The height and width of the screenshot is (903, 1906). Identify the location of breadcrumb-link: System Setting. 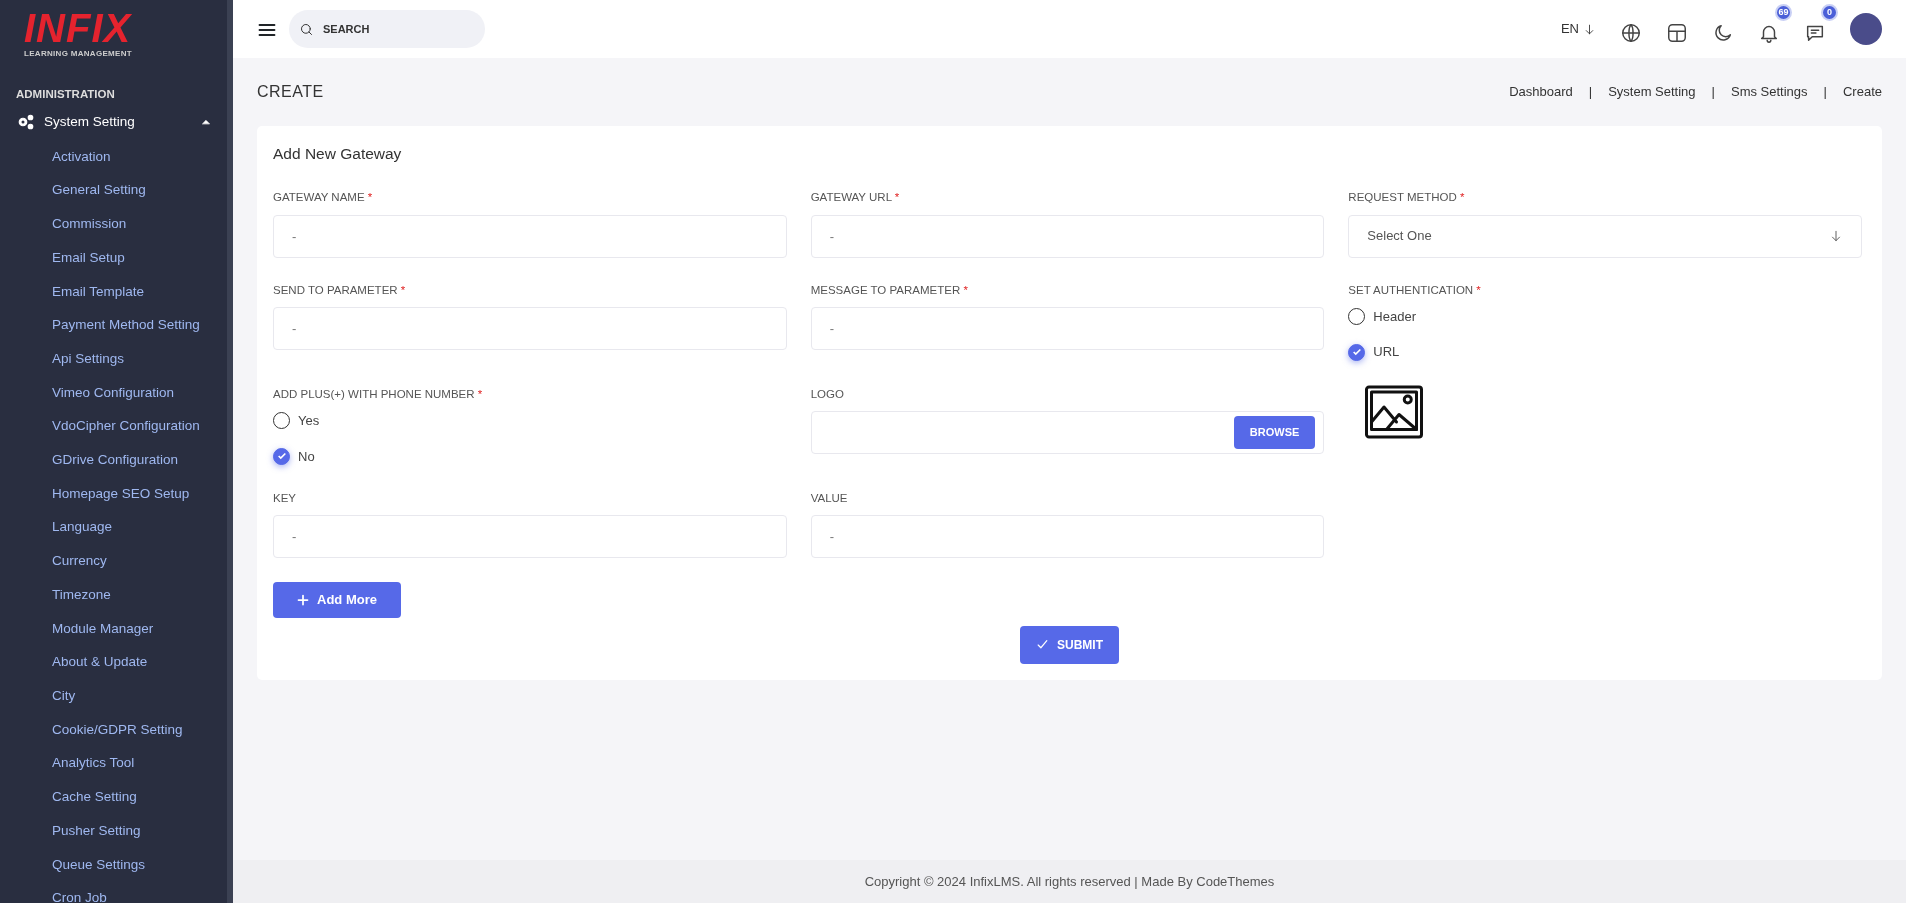
(1652, 92).